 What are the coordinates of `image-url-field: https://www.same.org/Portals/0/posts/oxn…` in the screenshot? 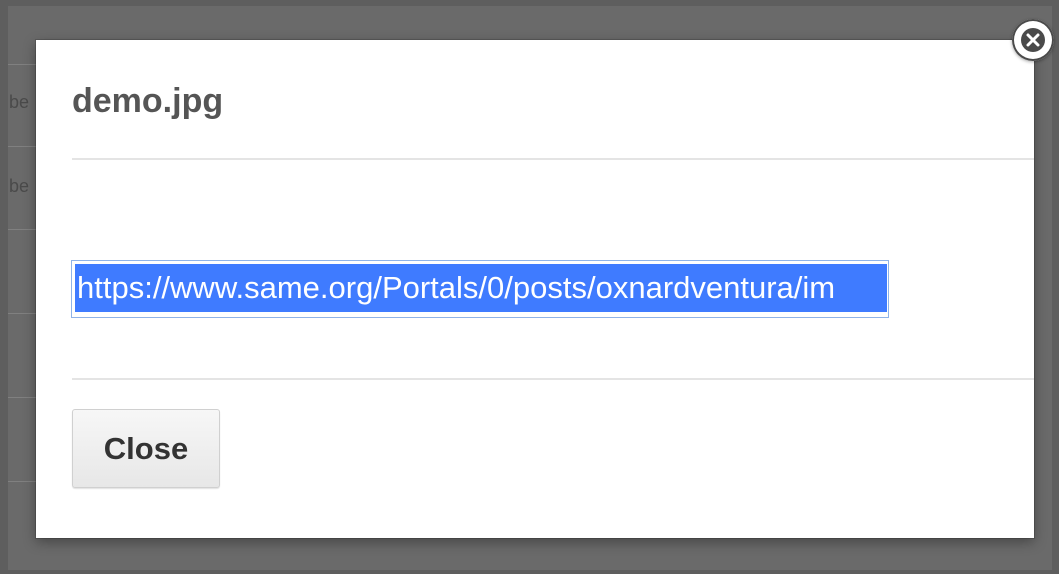 It's located at (480, 289).